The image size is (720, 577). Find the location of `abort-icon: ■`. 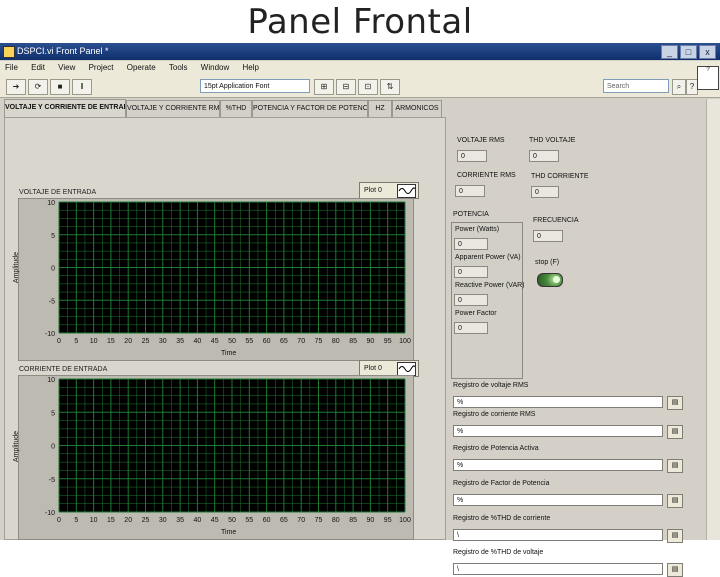

abort-icon: ■ is located at coordinates (60, 87).